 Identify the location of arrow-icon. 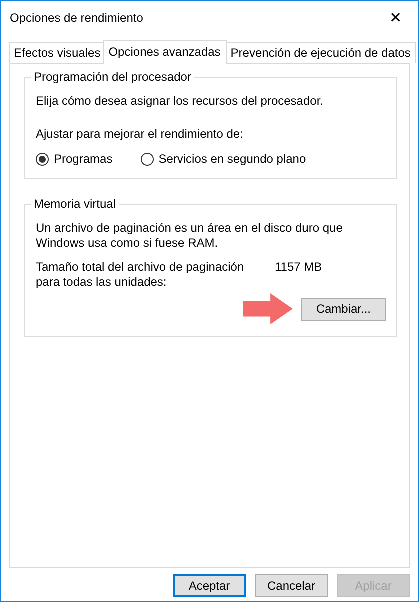
(268, 309).